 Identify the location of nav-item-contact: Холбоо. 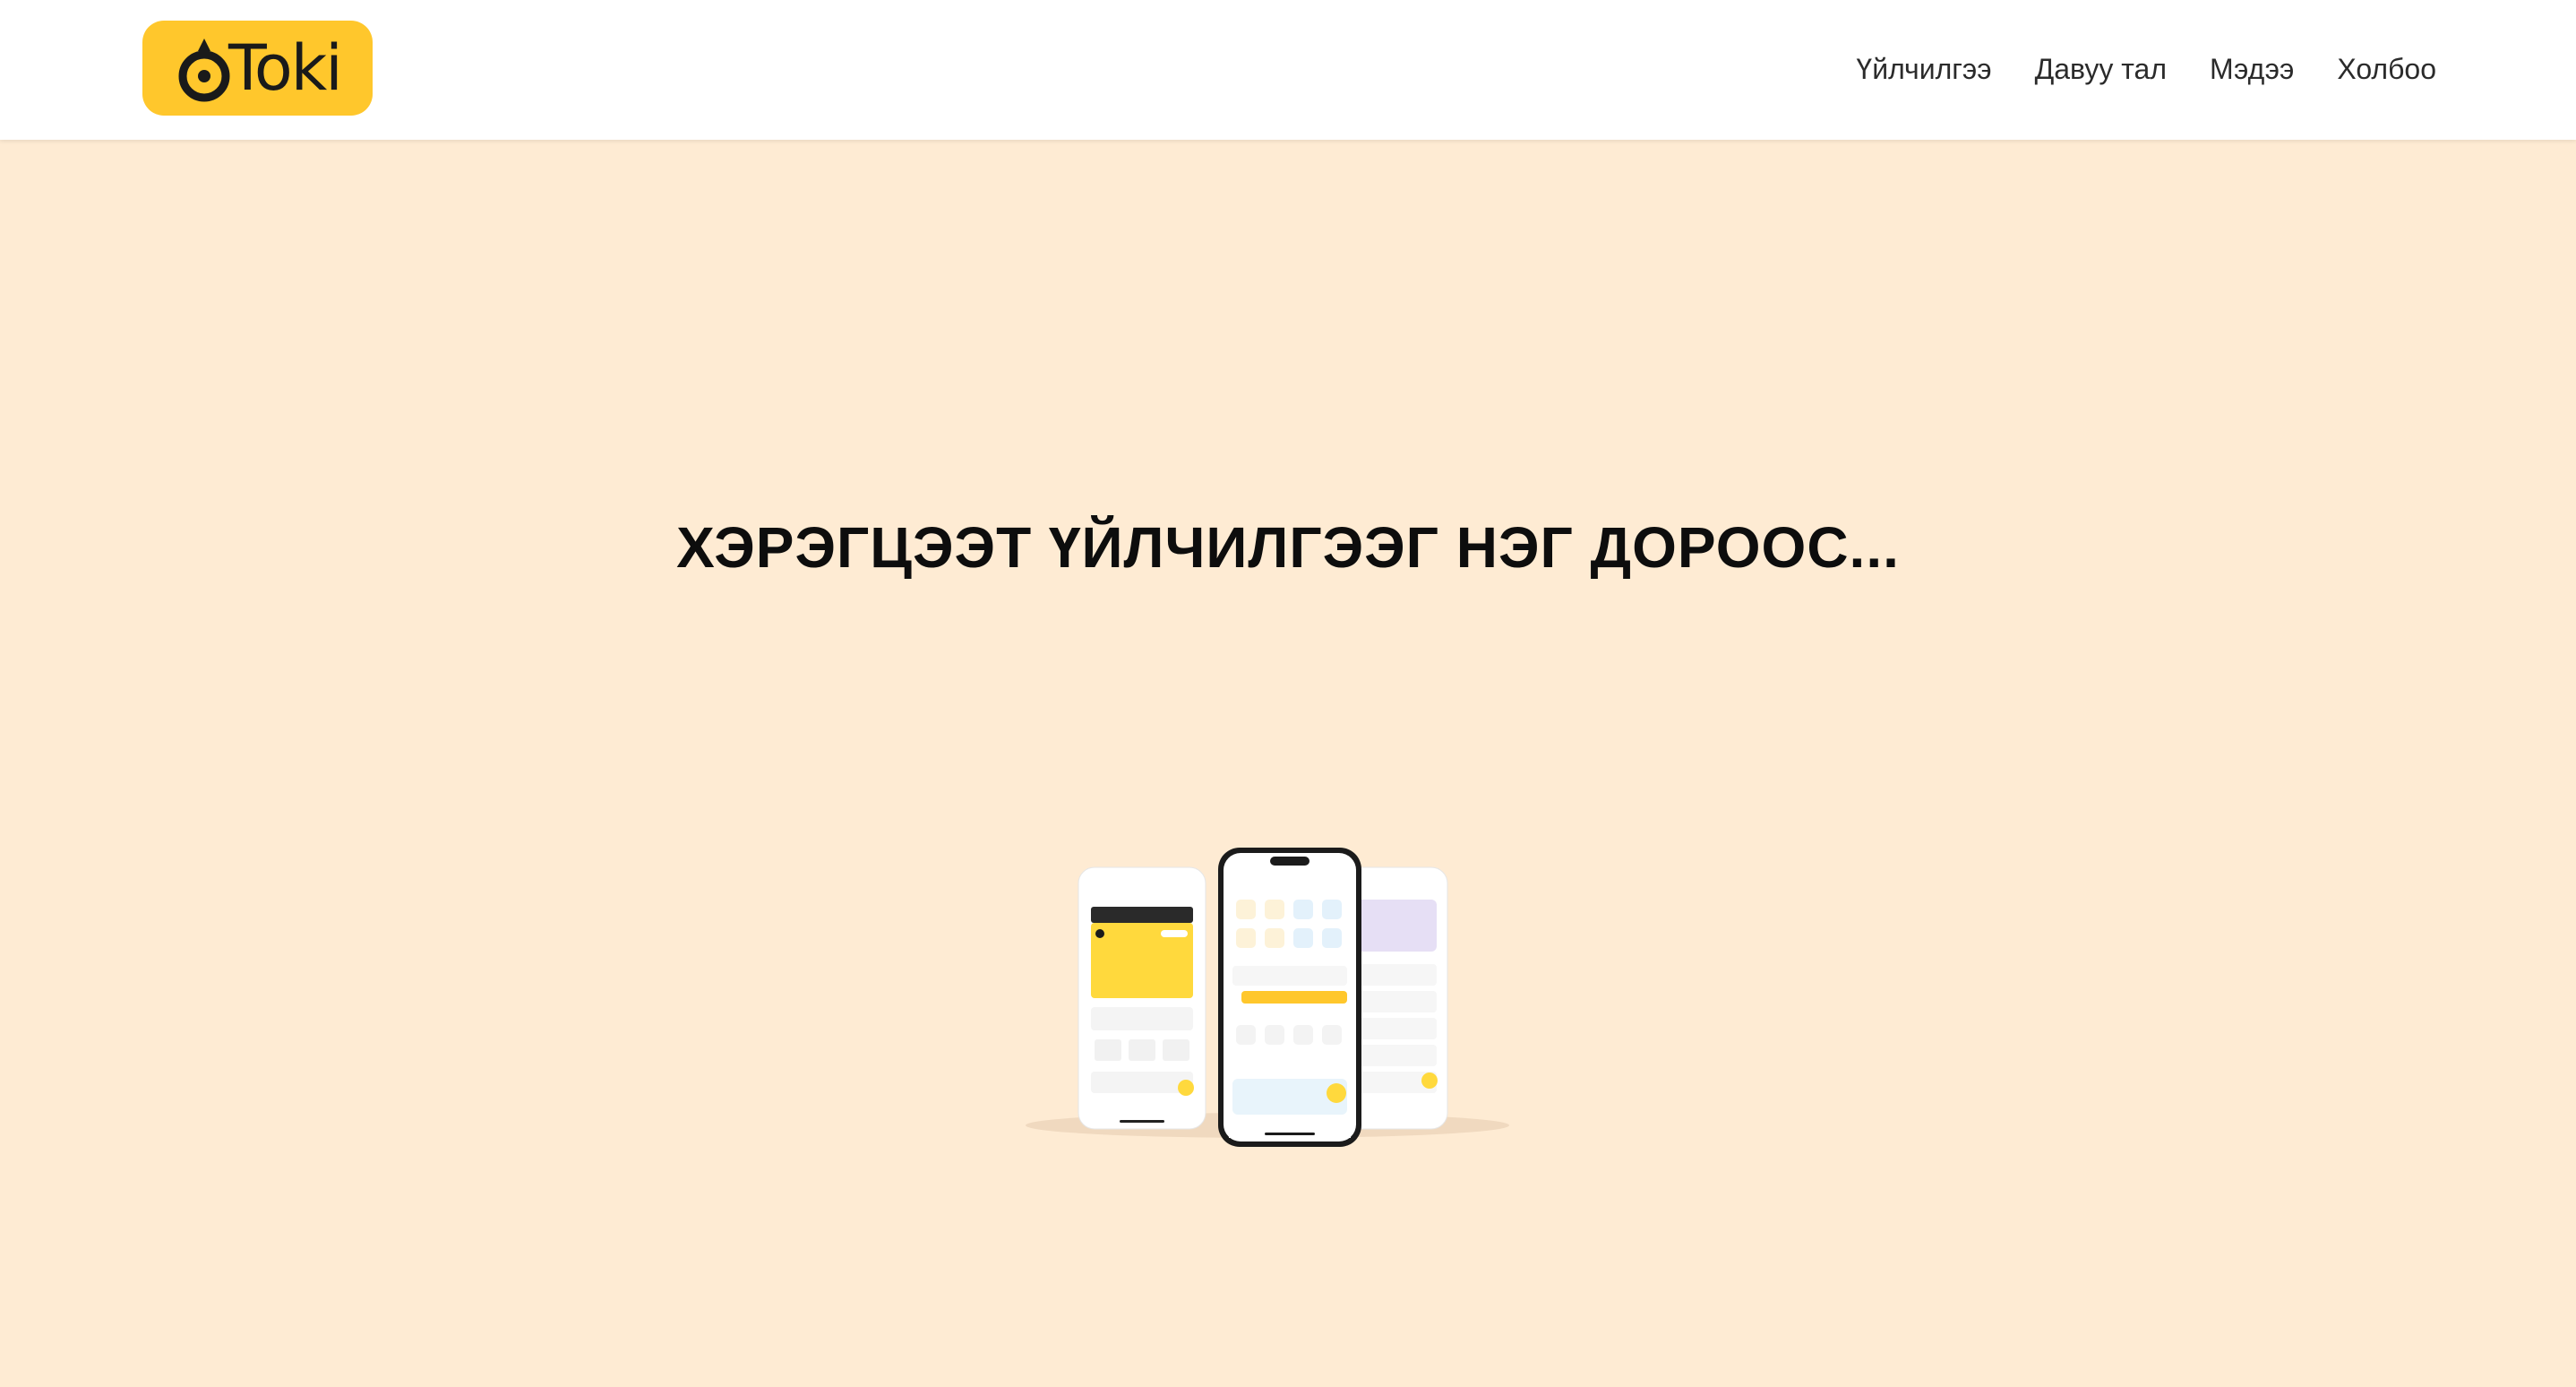
(2386, 69).